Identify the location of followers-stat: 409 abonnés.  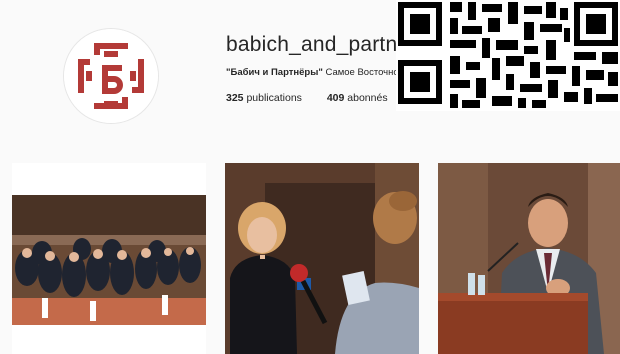
(357, 98).